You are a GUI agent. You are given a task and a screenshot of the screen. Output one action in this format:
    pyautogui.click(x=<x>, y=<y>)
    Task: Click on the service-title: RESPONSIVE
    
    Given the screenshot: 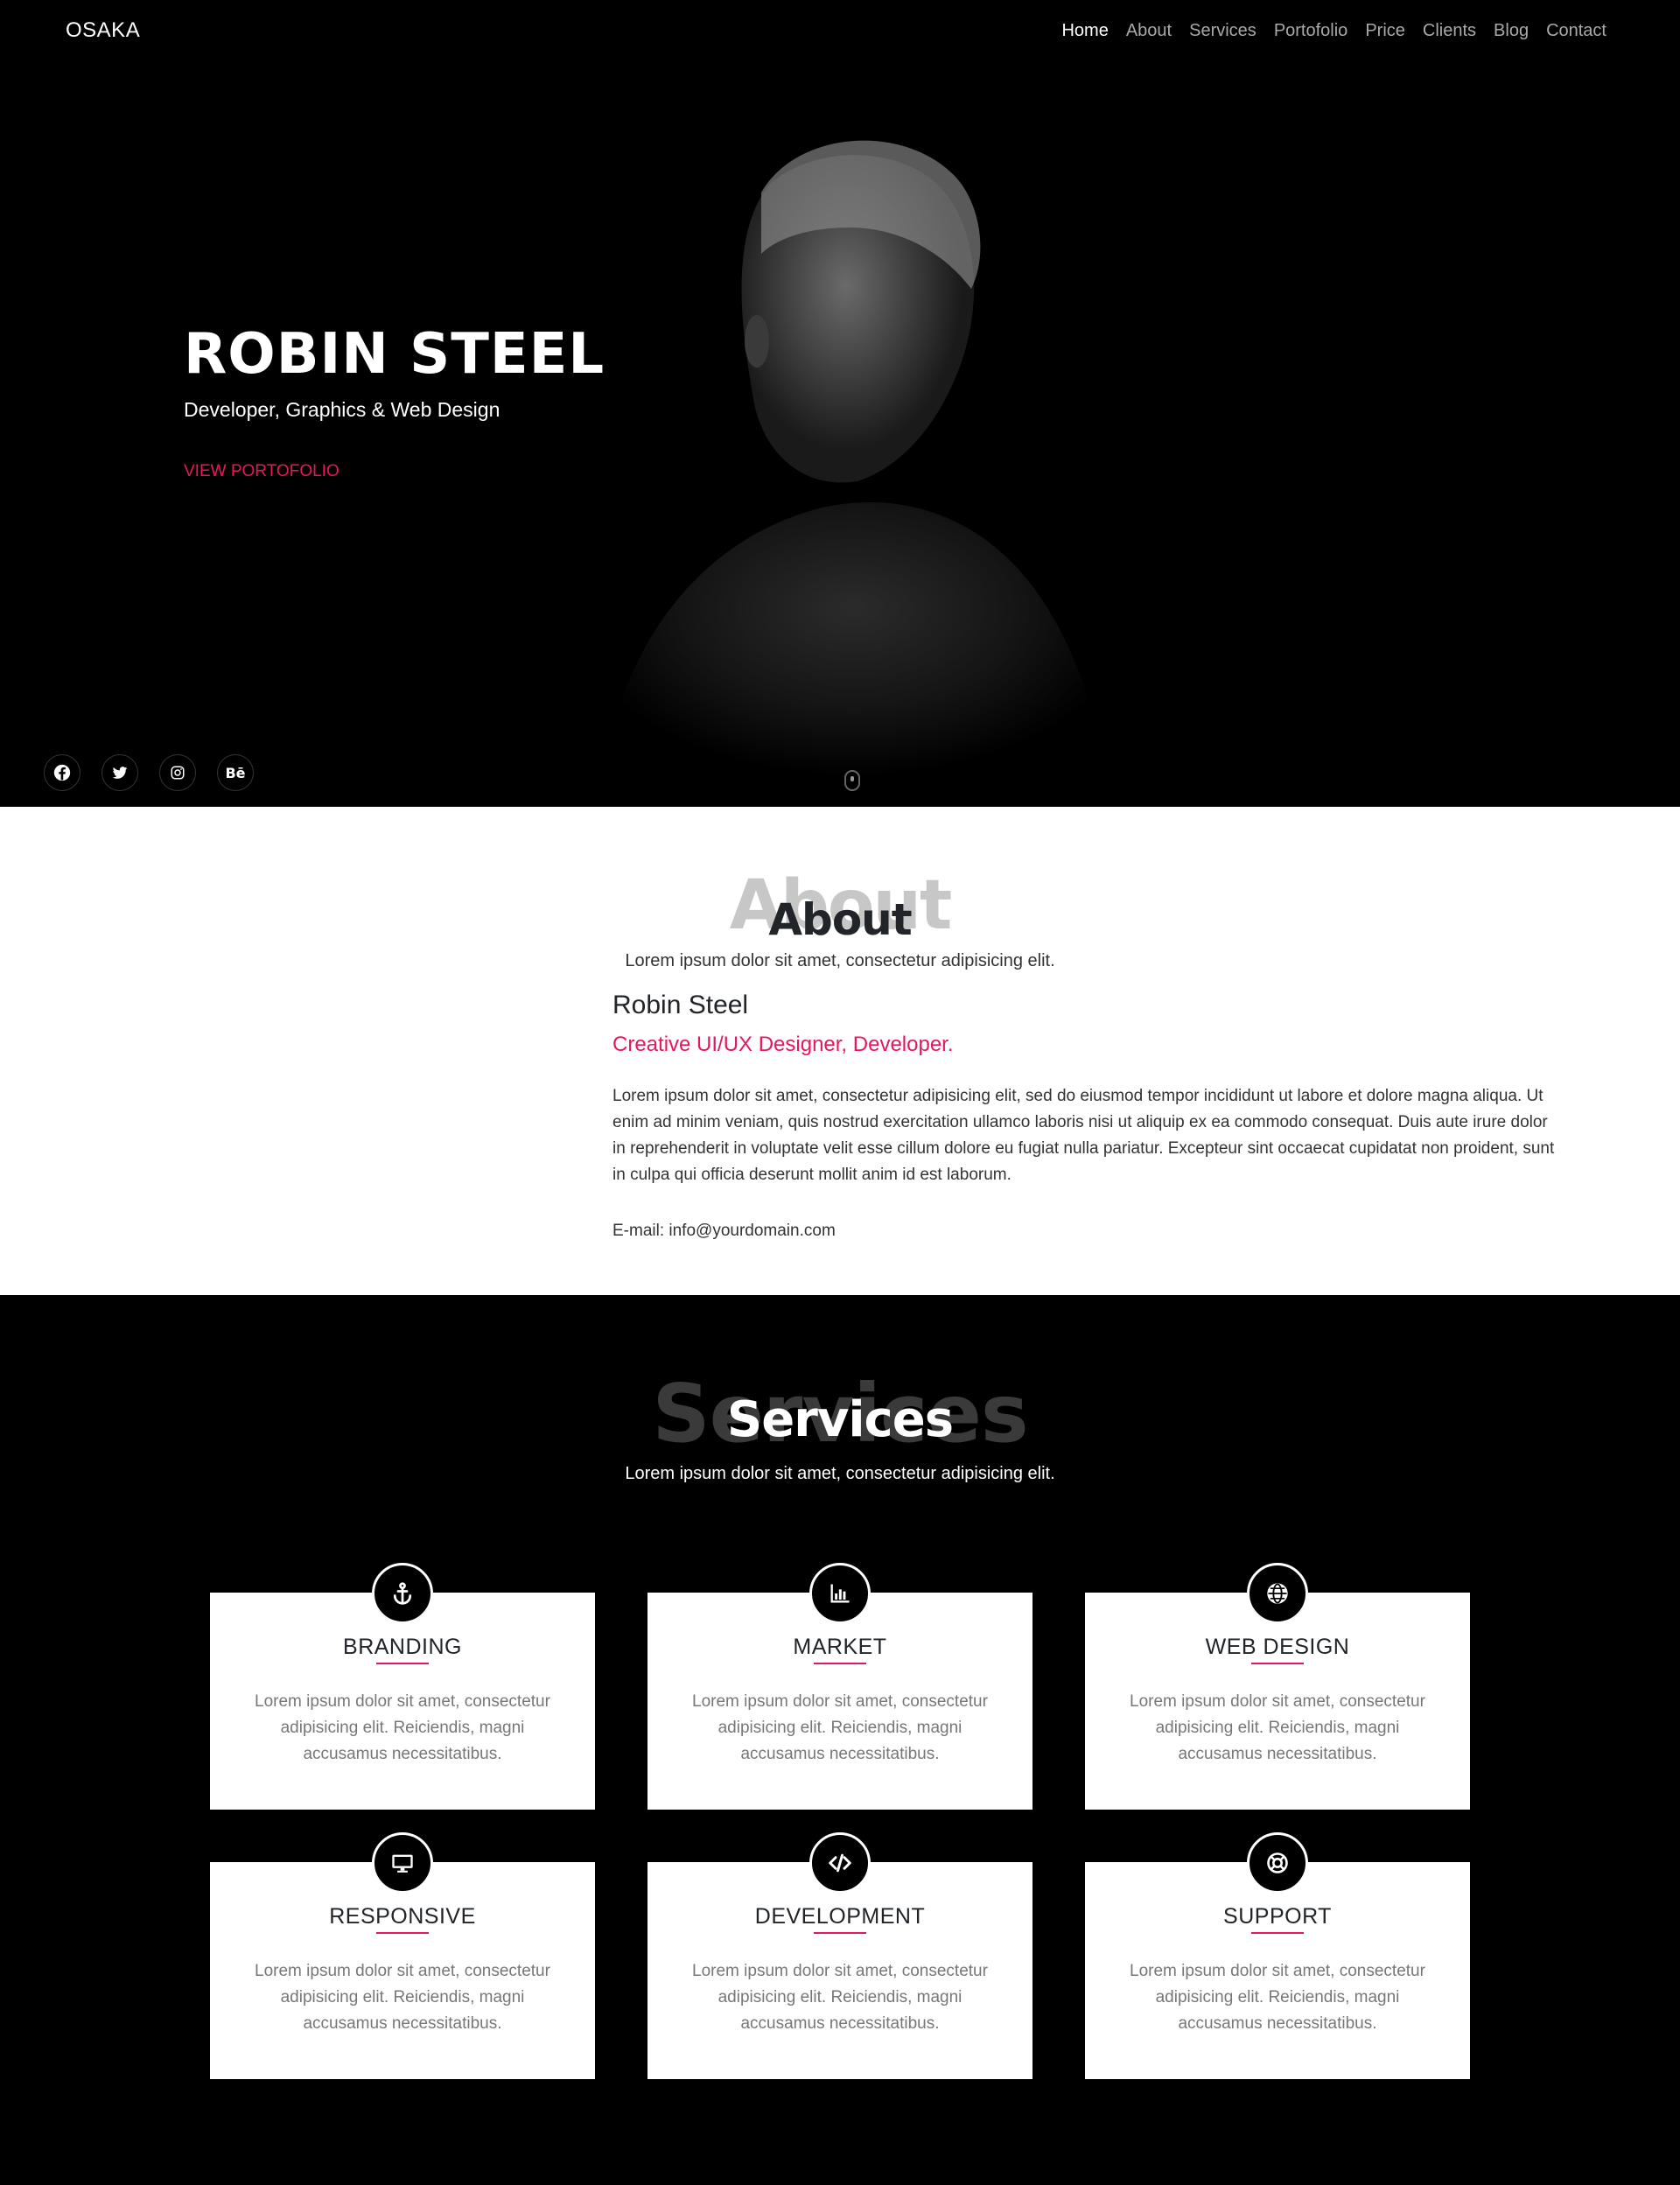 What is the action you would take?
    pyautogui.click(x=402, y=1917)
    